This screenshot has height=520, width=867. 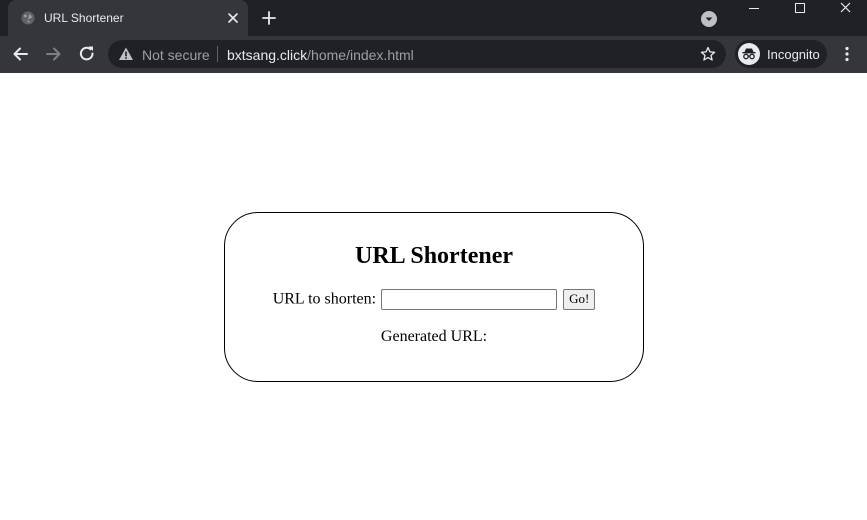 I want to click on more-menu-icon, so click(x=847, y=54).